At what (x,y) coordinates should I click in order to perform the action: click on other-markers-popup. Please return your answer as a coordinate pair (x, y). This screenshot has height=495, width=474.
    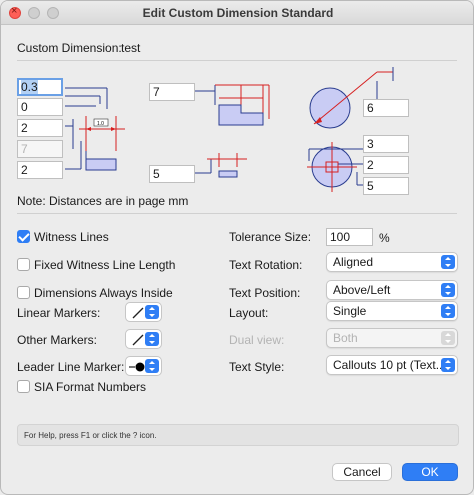
    Looking at the image, I should click on (143, 339).